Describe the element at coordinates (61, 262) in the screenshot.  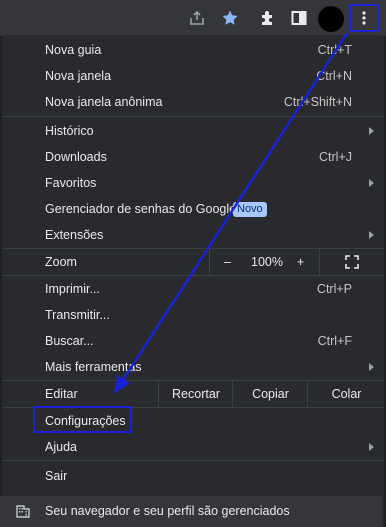
I see `menu-item-label: Zoom` at that location.